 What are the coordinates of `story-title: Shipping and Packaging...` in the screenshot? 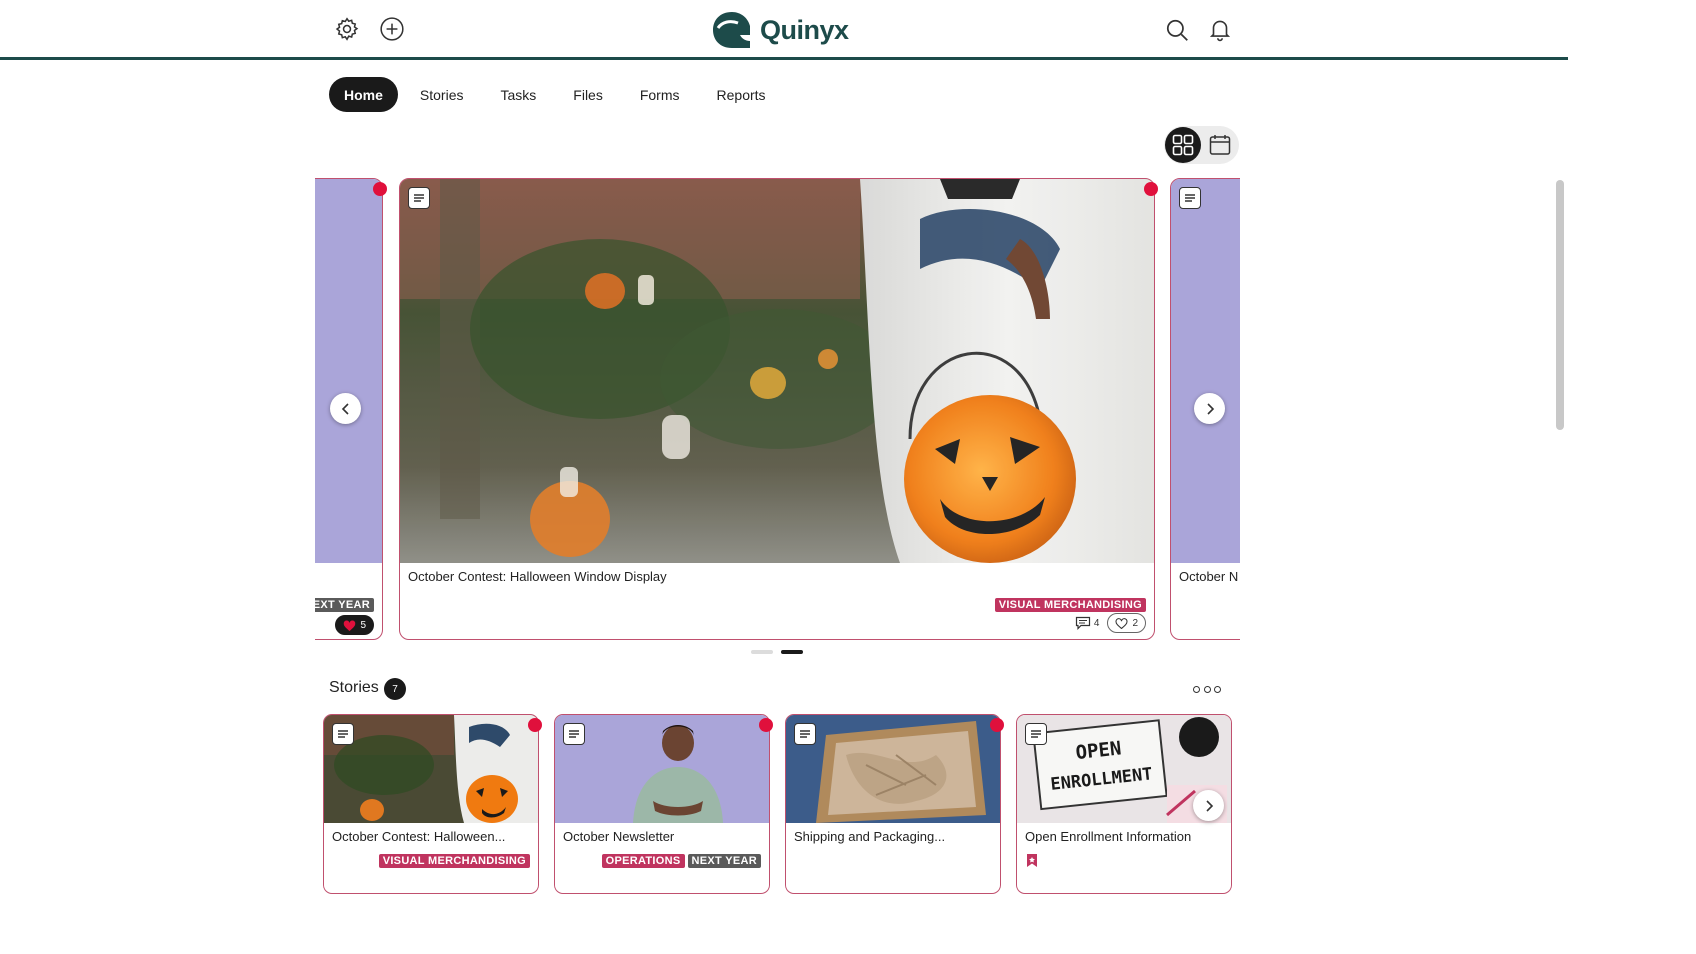 It's located at (870, 836).